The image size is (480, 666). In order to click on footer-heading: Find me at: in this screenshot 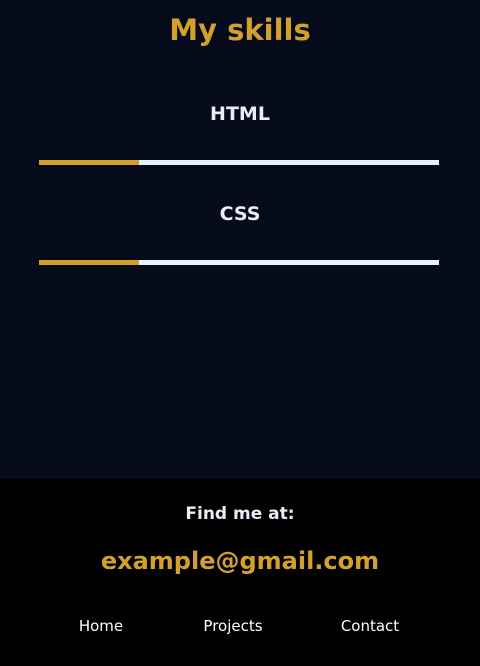, I will do `click(240, 514)`.